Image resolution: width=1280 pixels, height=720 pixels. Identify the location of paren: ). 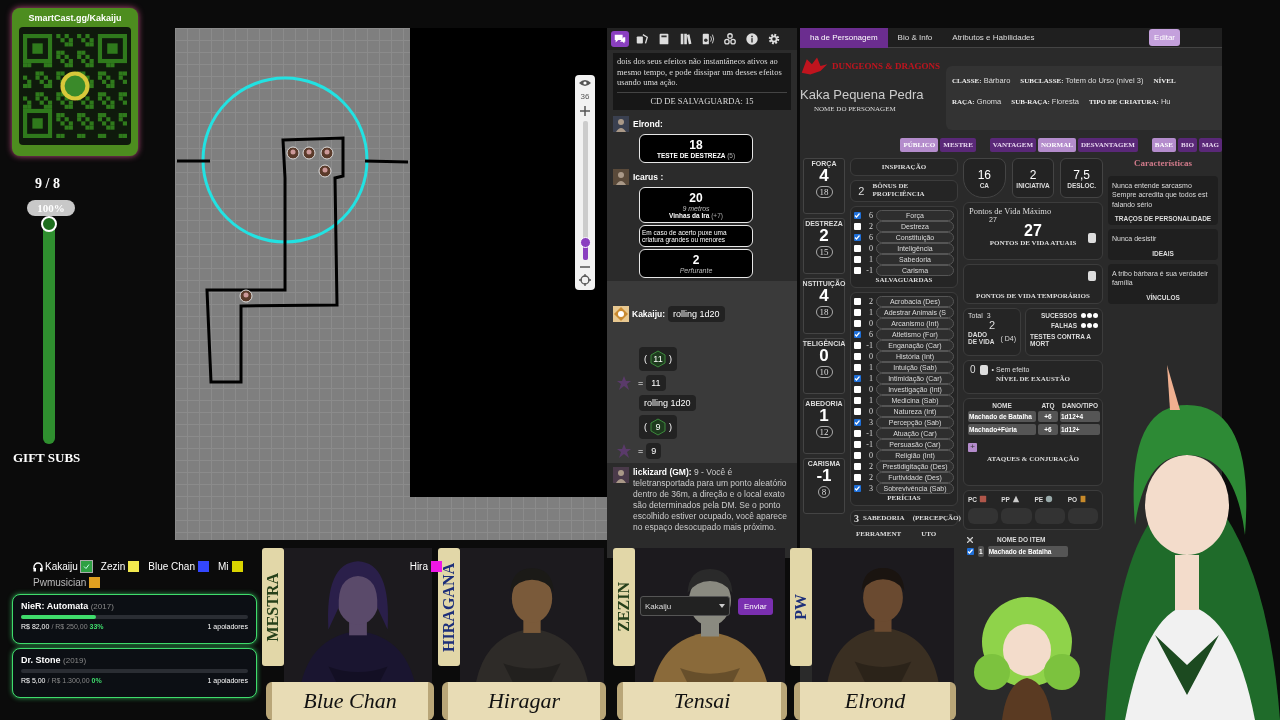
(670, 358).